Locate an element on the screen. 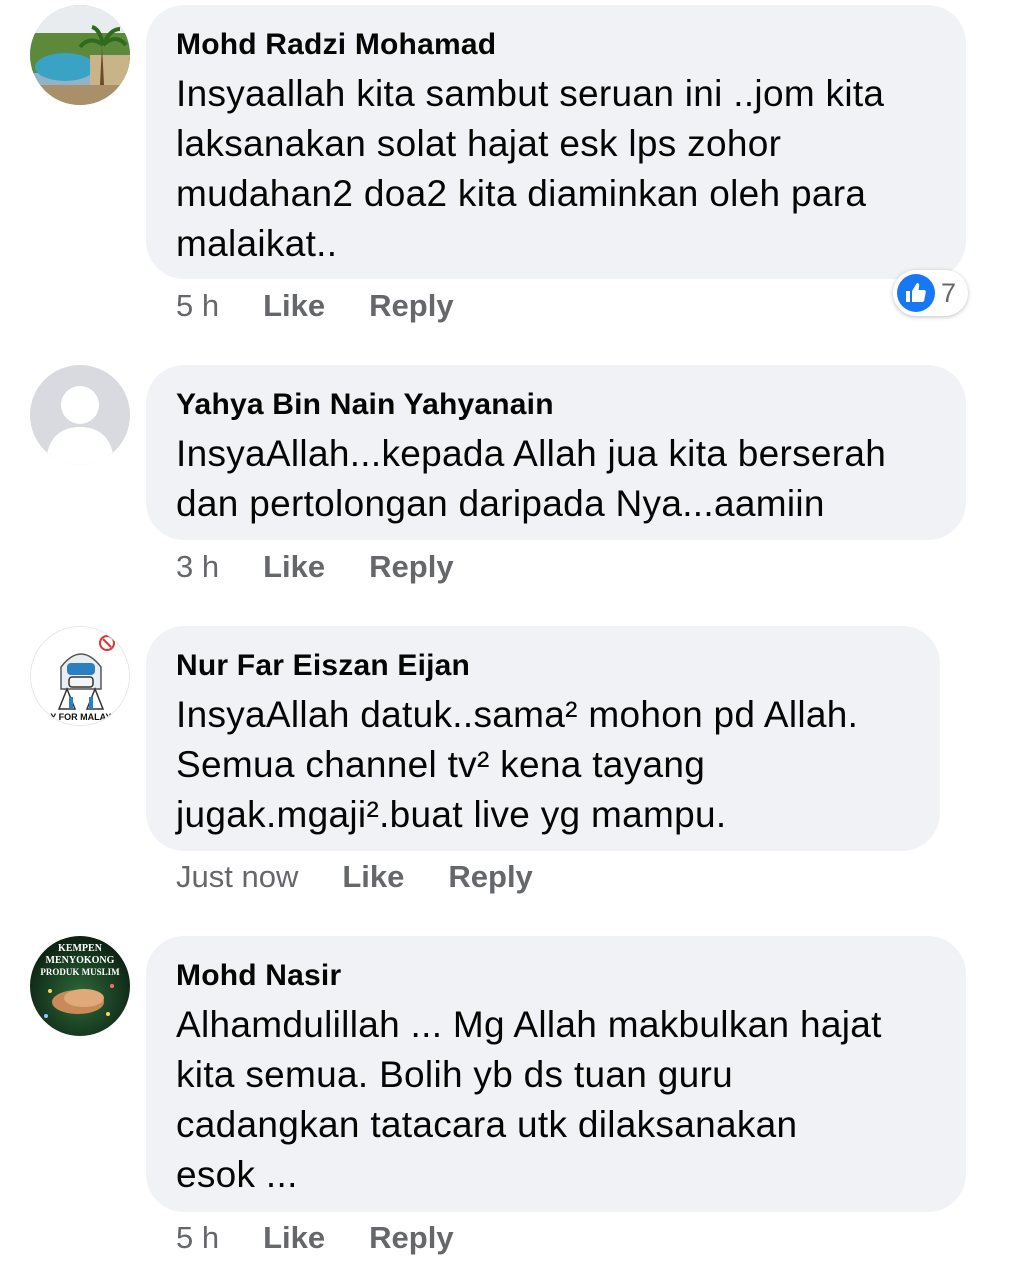  comment-actions: Just now Like Reply is located at coordinates (376, 877).